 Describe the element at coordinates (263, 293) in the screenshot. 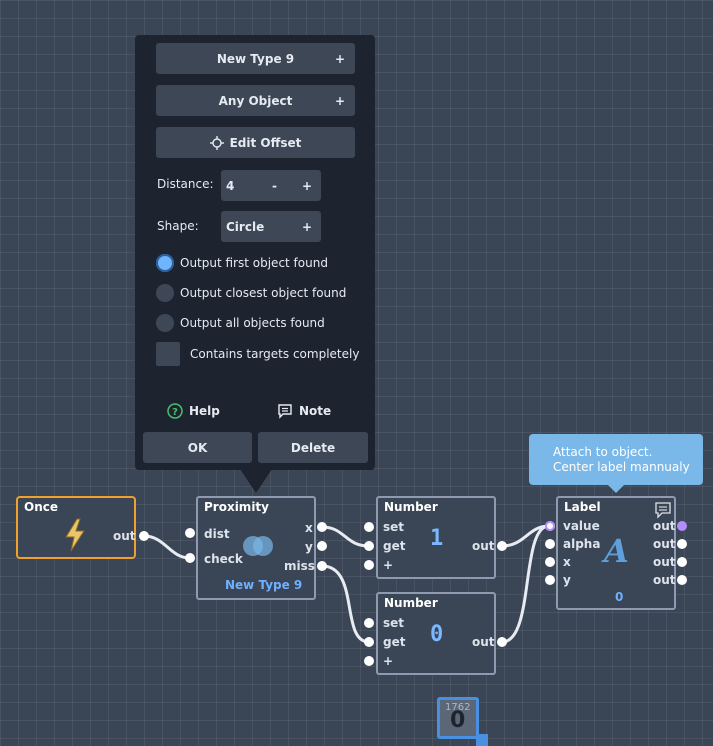

I see `option-closest-label: Output closest object found` at that location.